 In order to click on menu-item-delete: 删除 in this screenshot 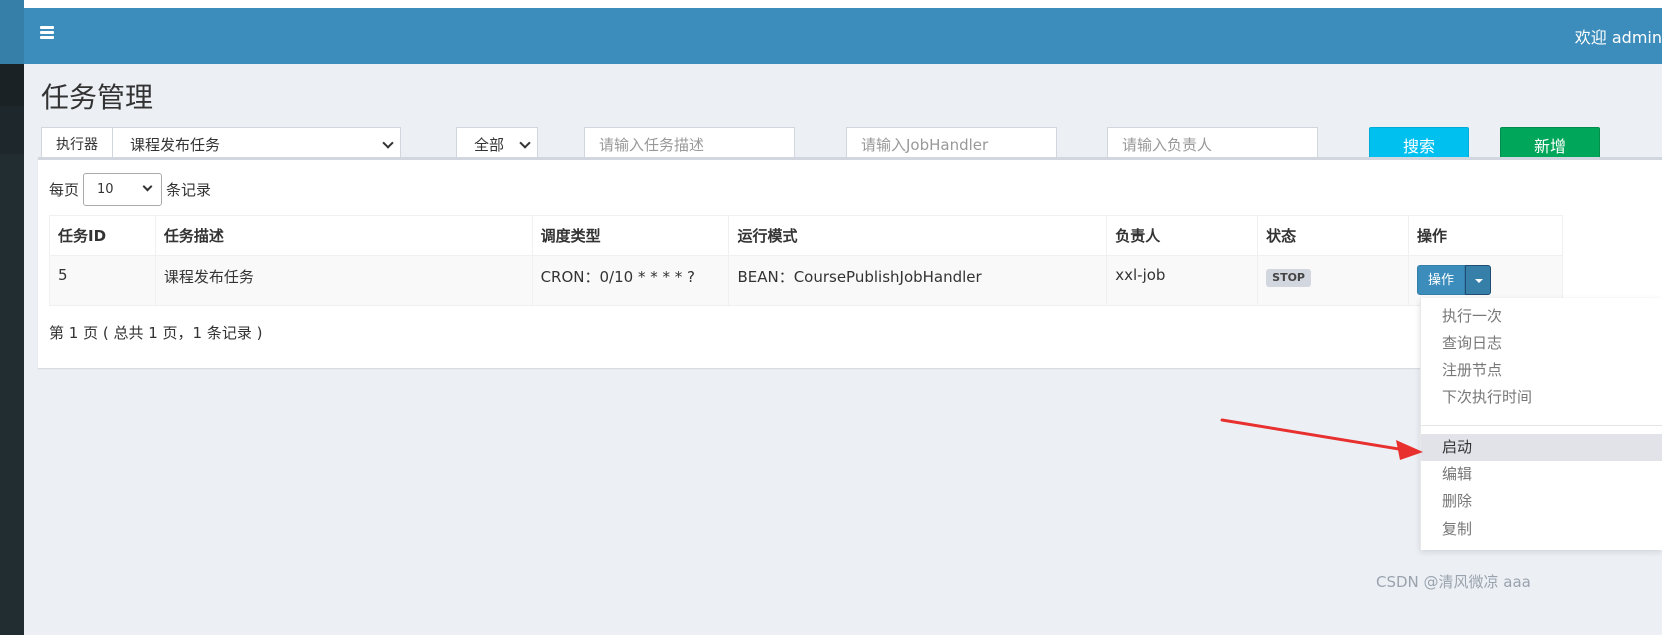, I will do `click(1541, 501)`.